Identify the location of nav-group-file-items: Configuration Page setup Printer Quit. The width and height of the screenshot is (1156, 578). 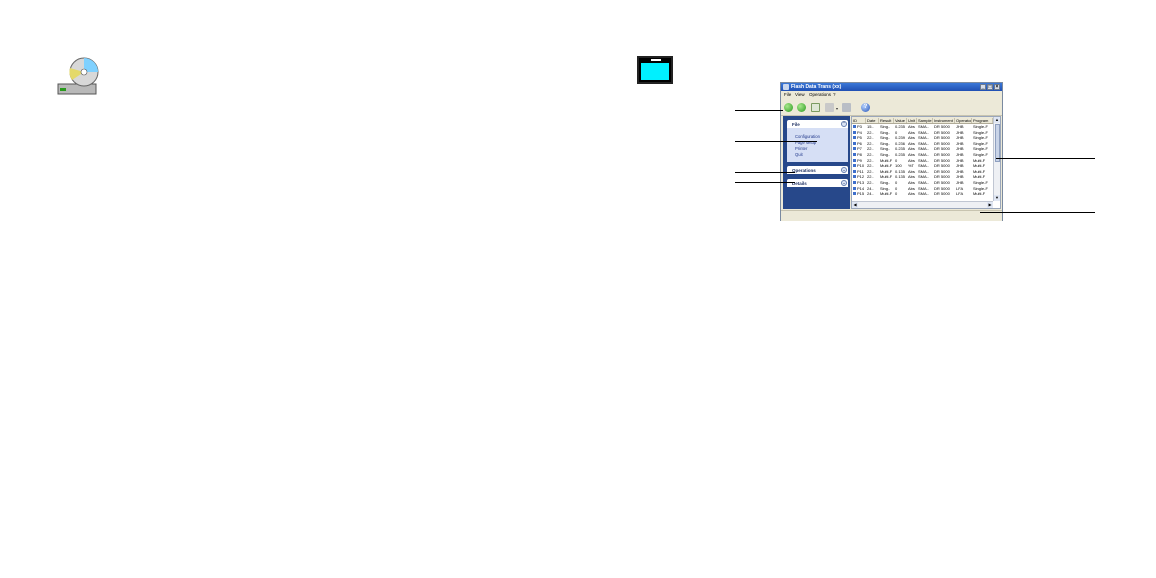
(817, 145).